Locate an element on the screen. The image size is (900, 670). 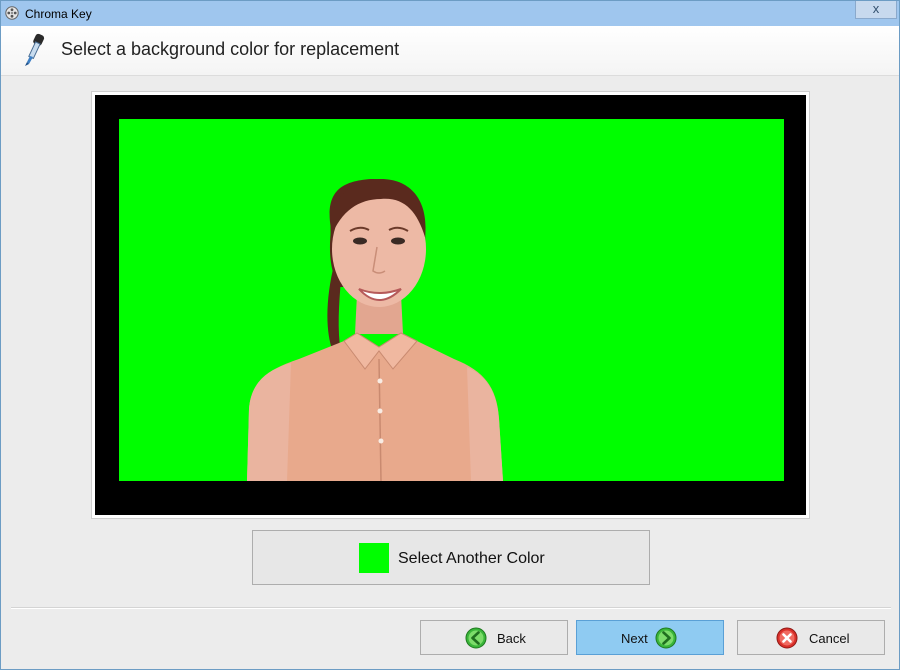
presenter-figure is located at coordinates (375, 330).